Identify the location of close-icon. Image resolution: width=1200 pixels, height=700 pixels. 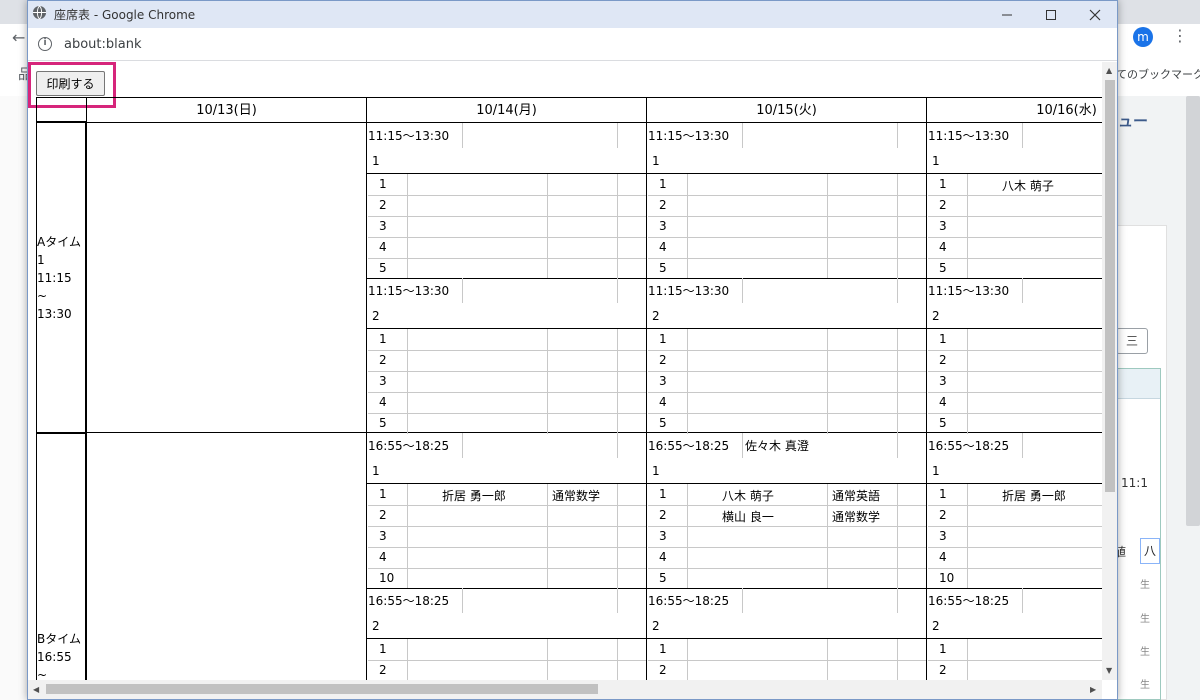
(1095, 14).